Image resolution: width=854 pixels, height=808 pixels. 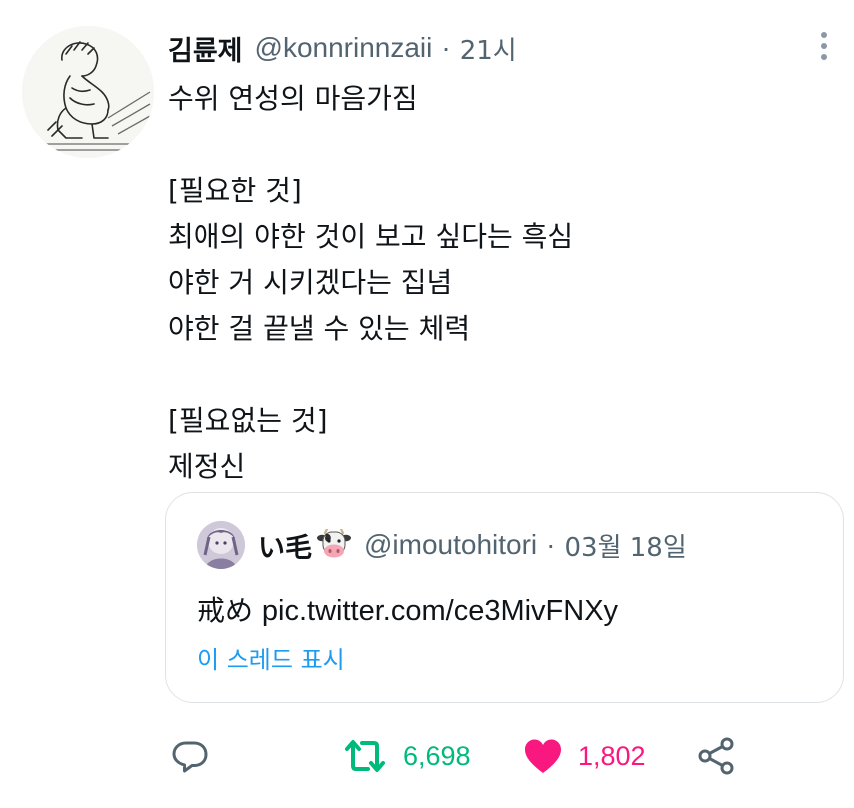 I want to click on tweet-header: 김륜제 @konnrinnzaii · 21시, so click(x=342, y=48).